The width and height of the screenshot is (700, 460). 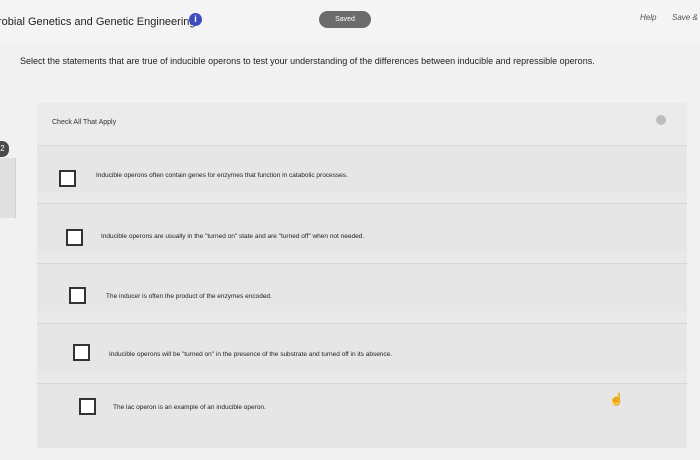 I want to click on hand-pointer-icon: ☝, so click(x=616, y=399).